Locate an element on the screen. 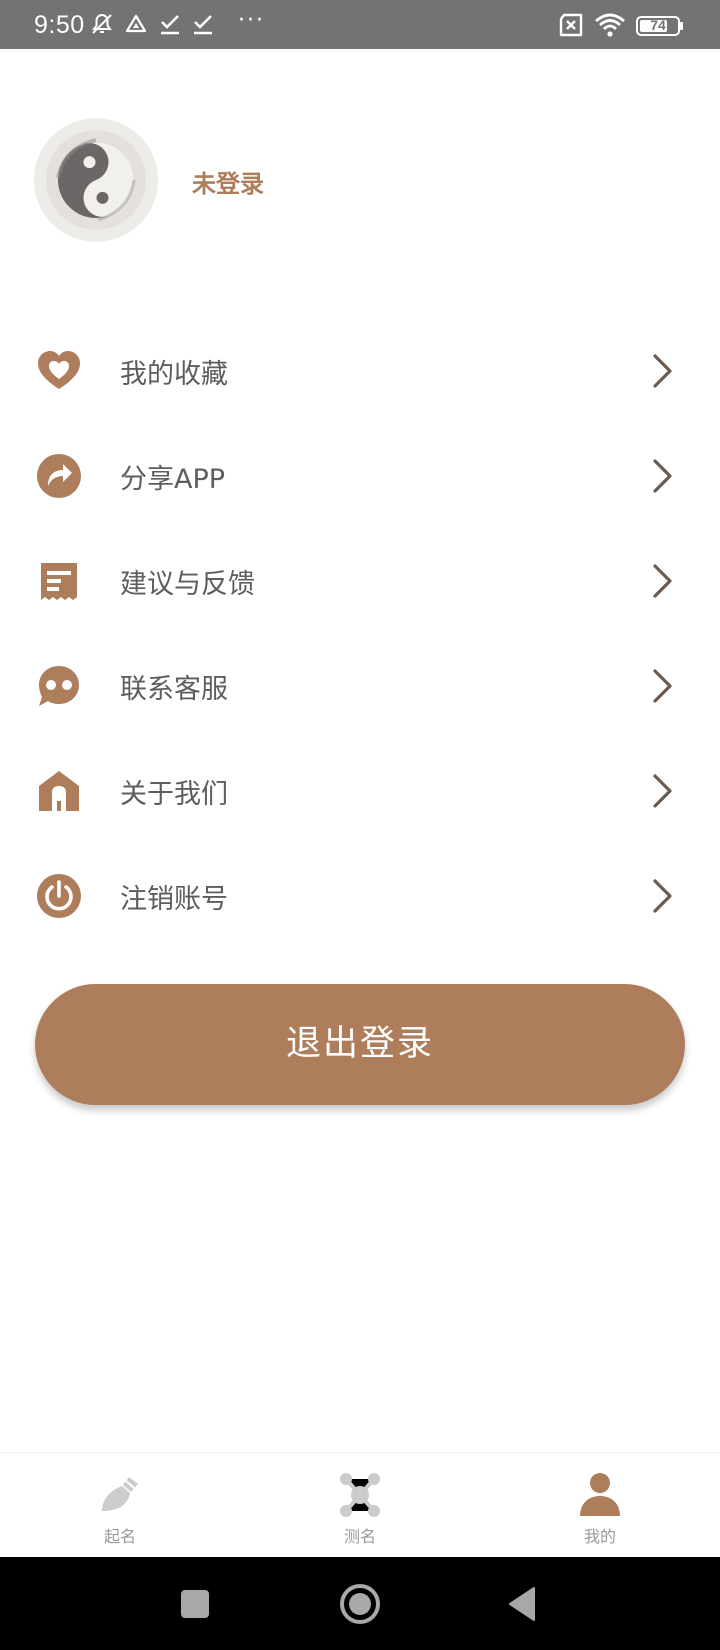 The image size is (720, 1650). notifications-off-icon is located at coordinates (102, 23).